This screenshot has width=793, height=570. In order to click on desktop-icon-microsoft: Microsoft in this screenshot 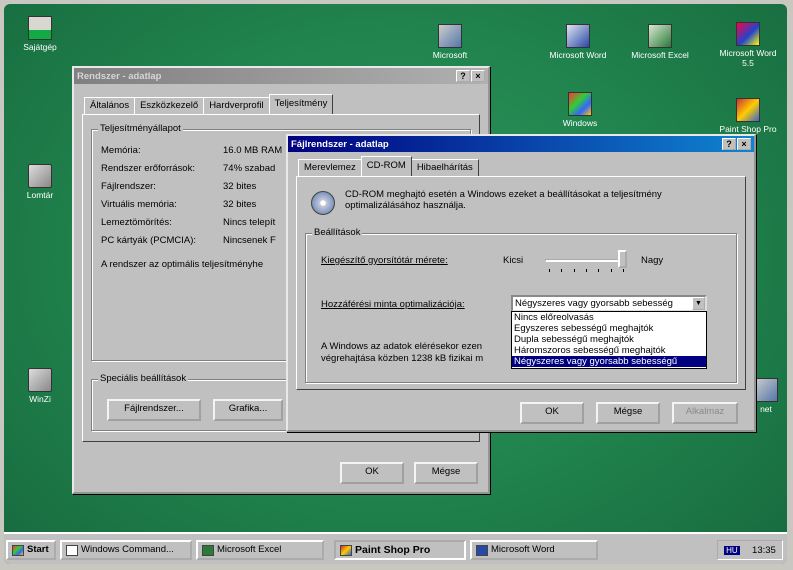, I will do `click(450, 42)`.